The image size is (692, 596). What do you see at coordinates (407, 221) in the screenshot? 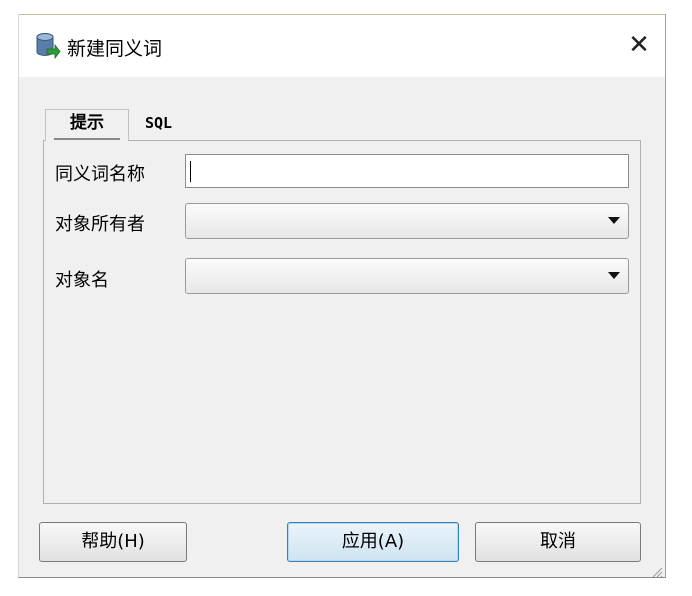
I see `object-owner-select` at bounding box center [407, 221].